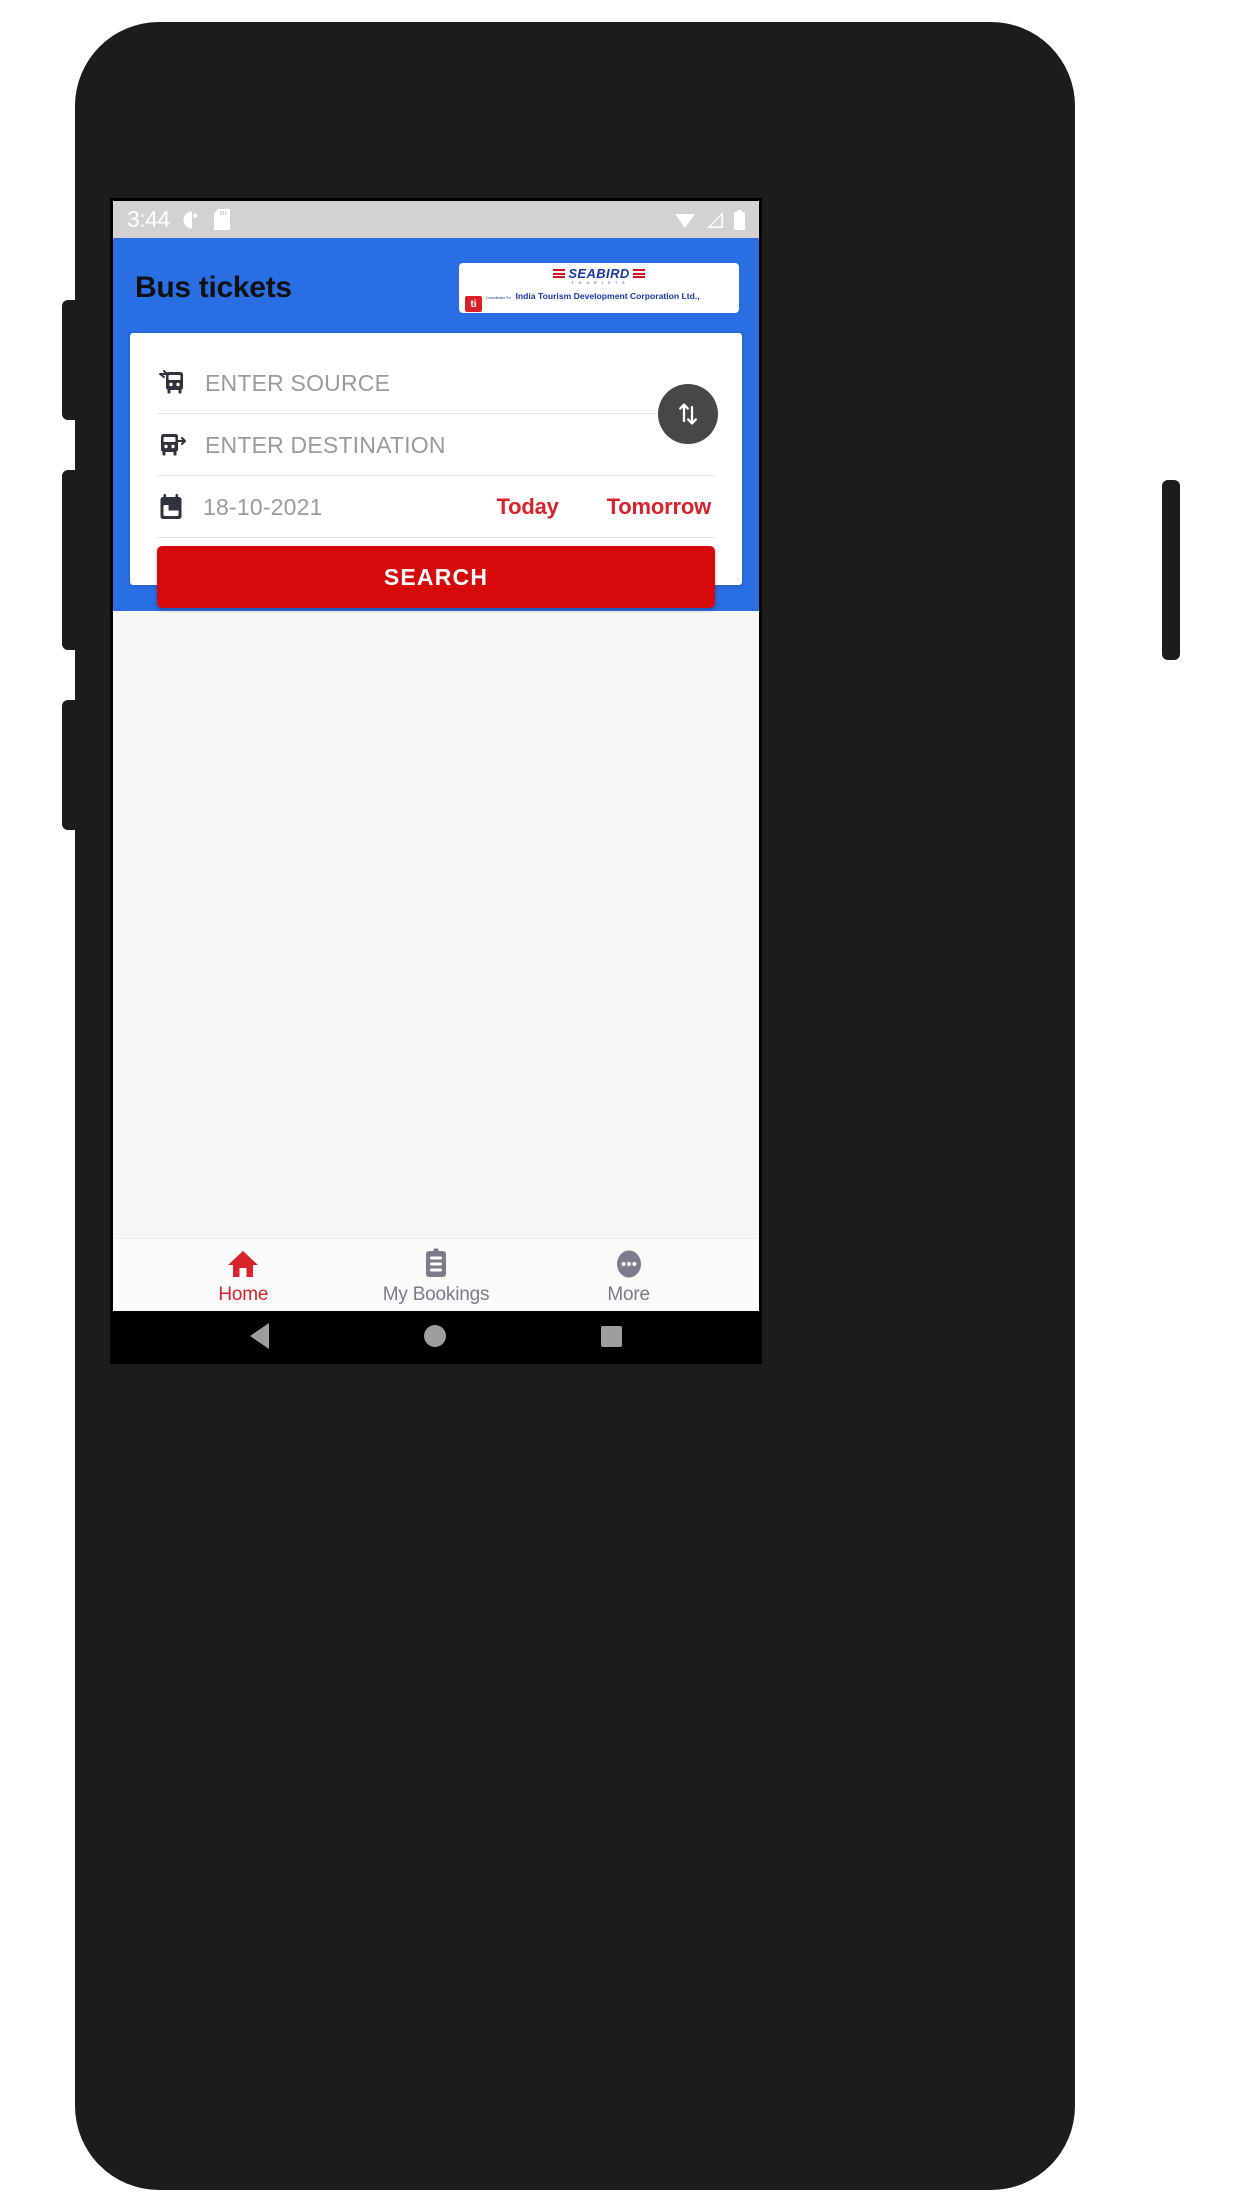 The width and height of the screenshot is (1242, 2208). Describe the element at coordinates (1171, 570) in the screenshot. I see `phone-button-power` at that location.